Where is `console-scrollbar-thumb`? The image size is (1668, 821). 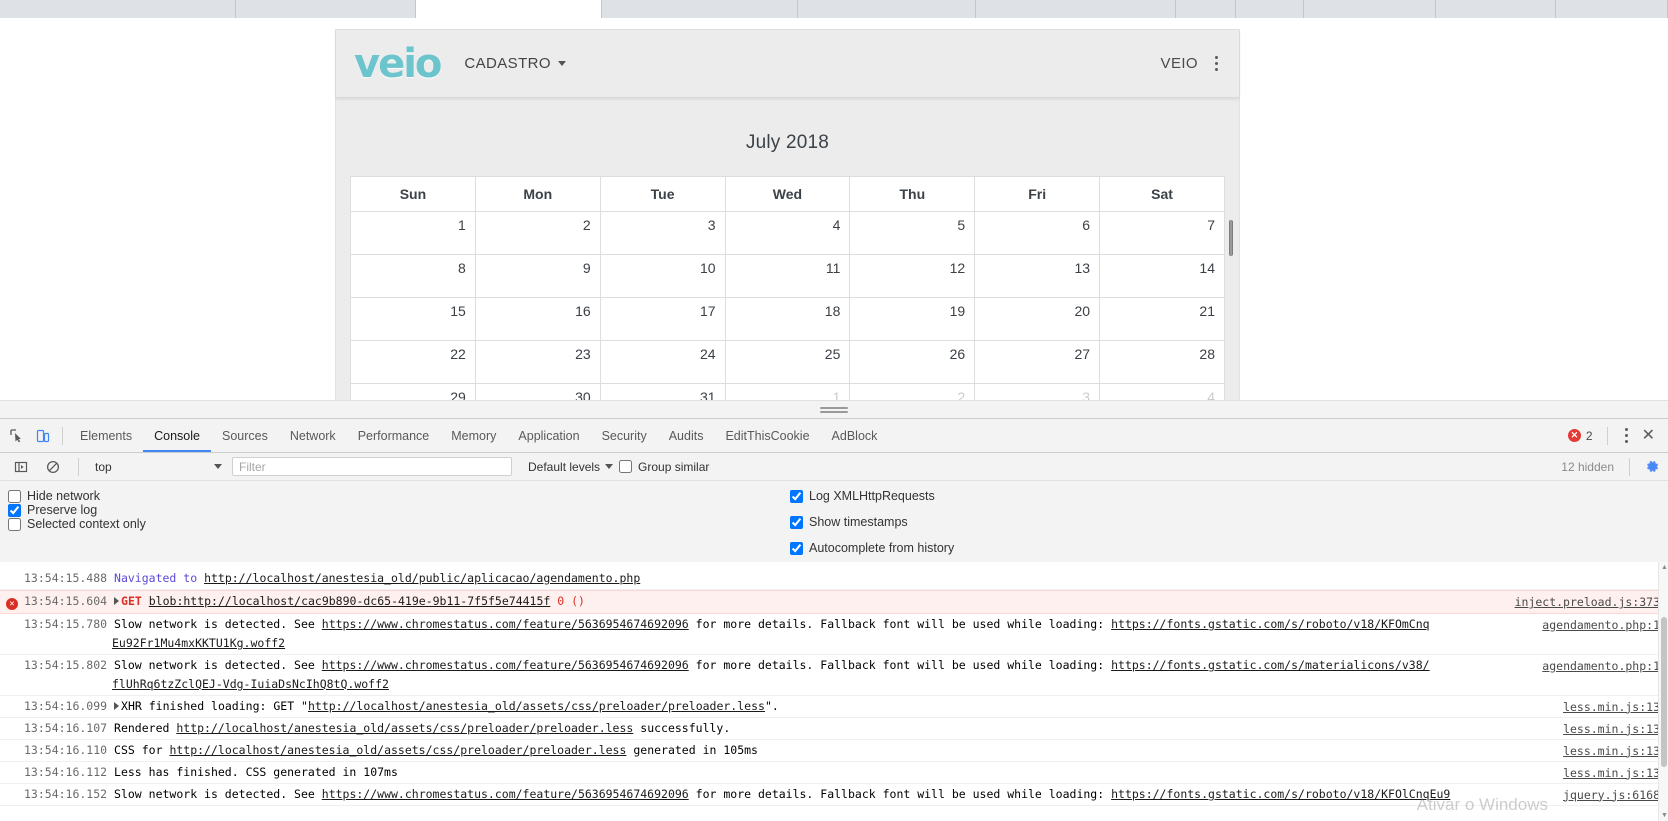 console-scrollbar-thumb is located at coordinates (1664, 692).